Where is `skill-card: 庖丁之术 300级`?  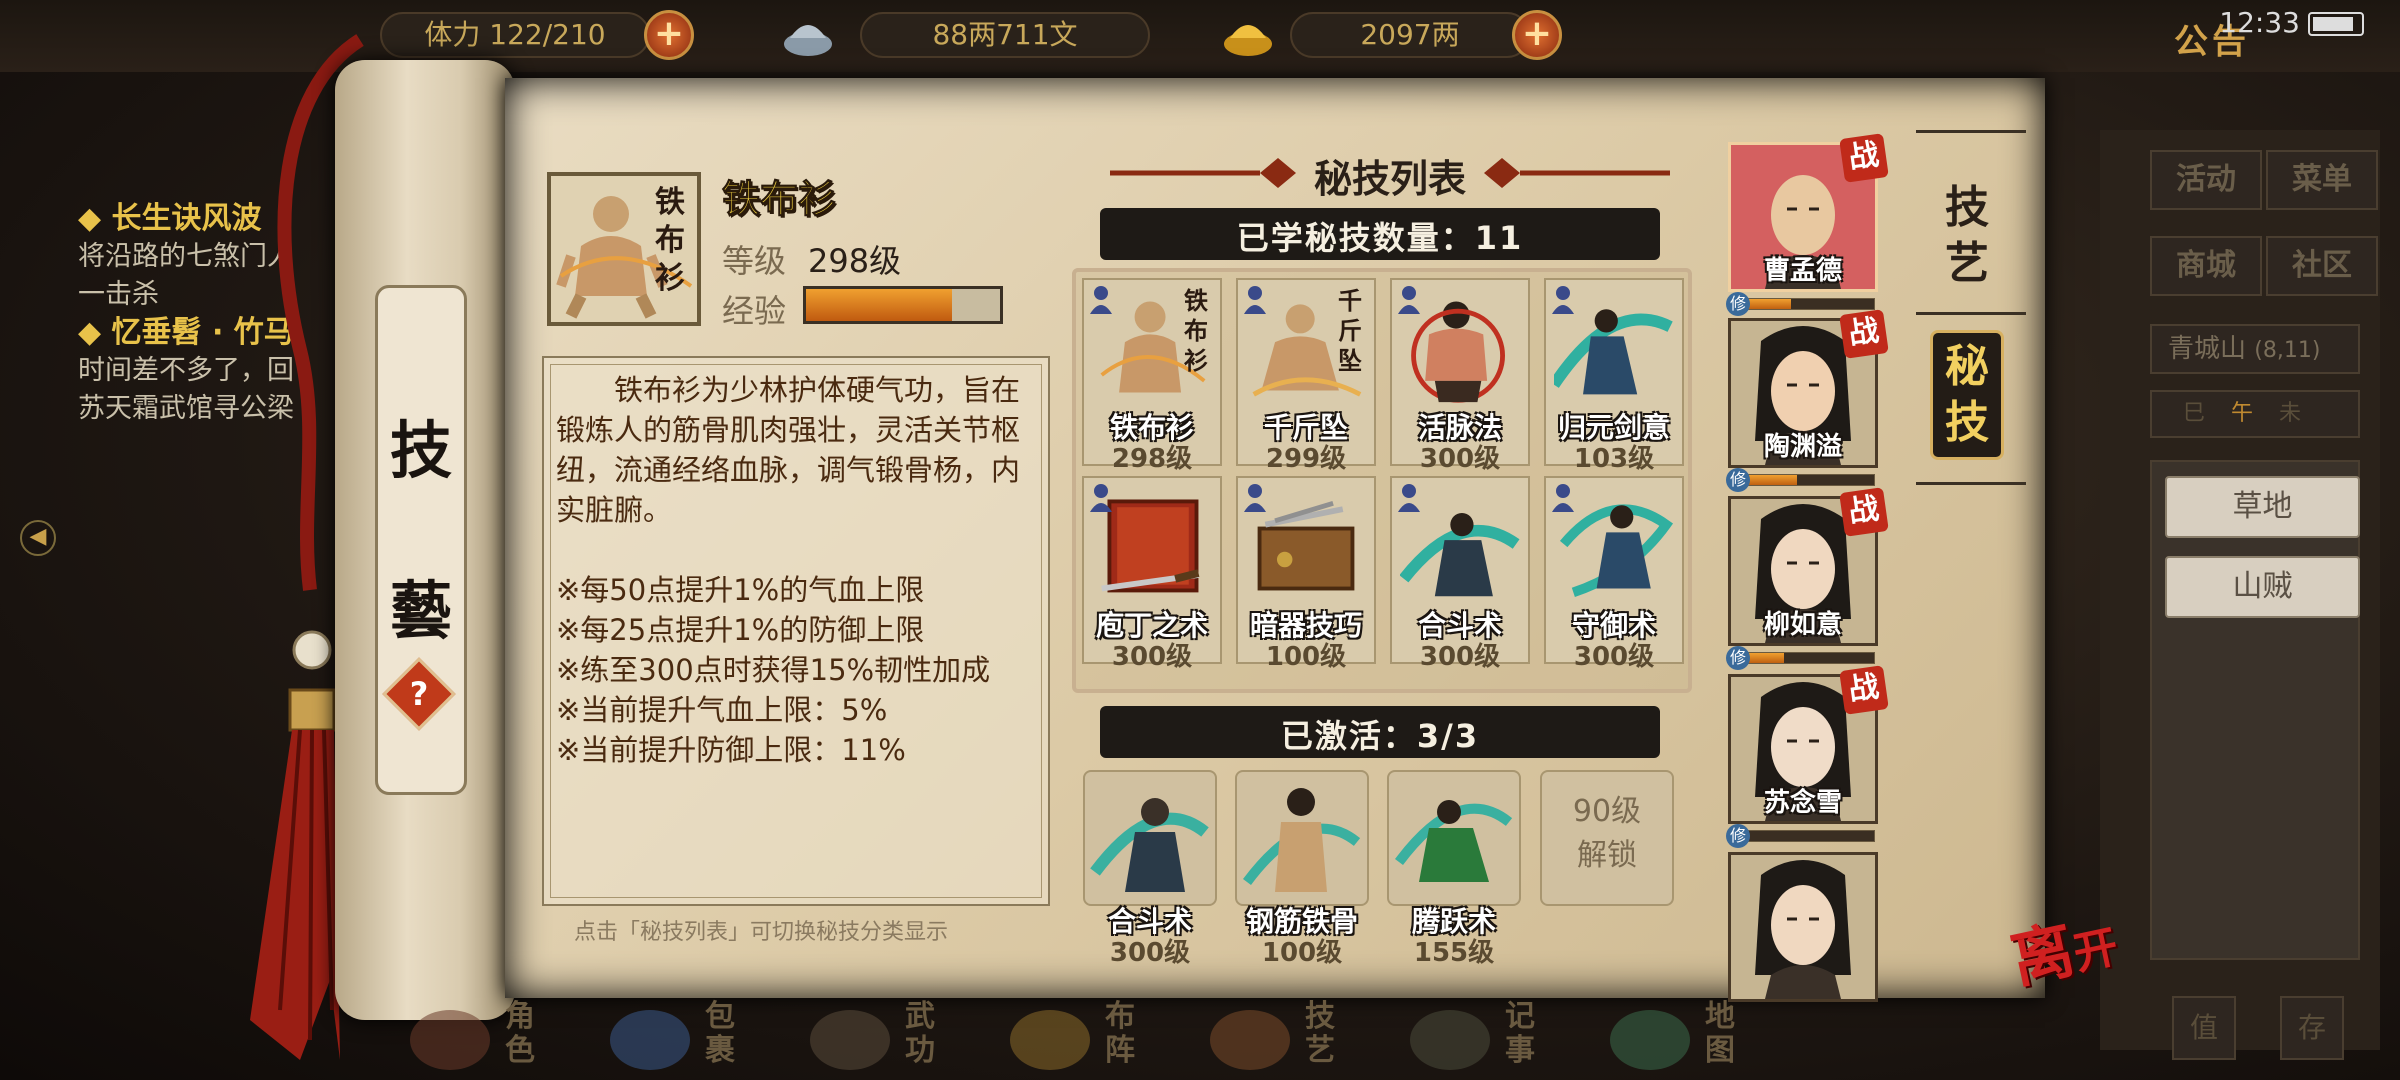
skill-card: 庖丁之术 300级 is located at coordinates (1152, 574).